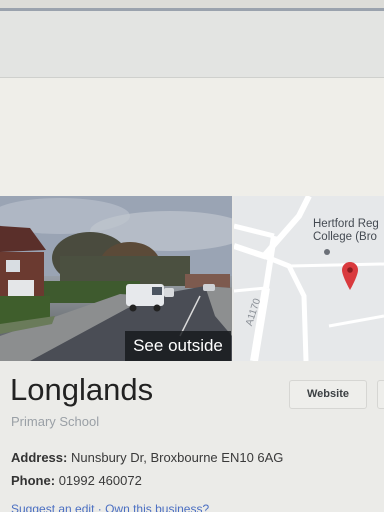 This screenshot has height=512, width=384. I want to click on map-place-label: Hertford Reg College (Bro, so click(346, 231).